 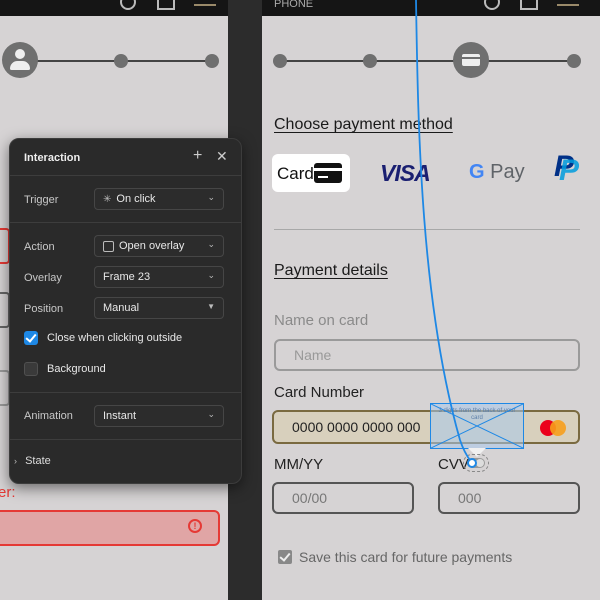 I want to click on close-outside-checkbox, so click(x=31, y=338).